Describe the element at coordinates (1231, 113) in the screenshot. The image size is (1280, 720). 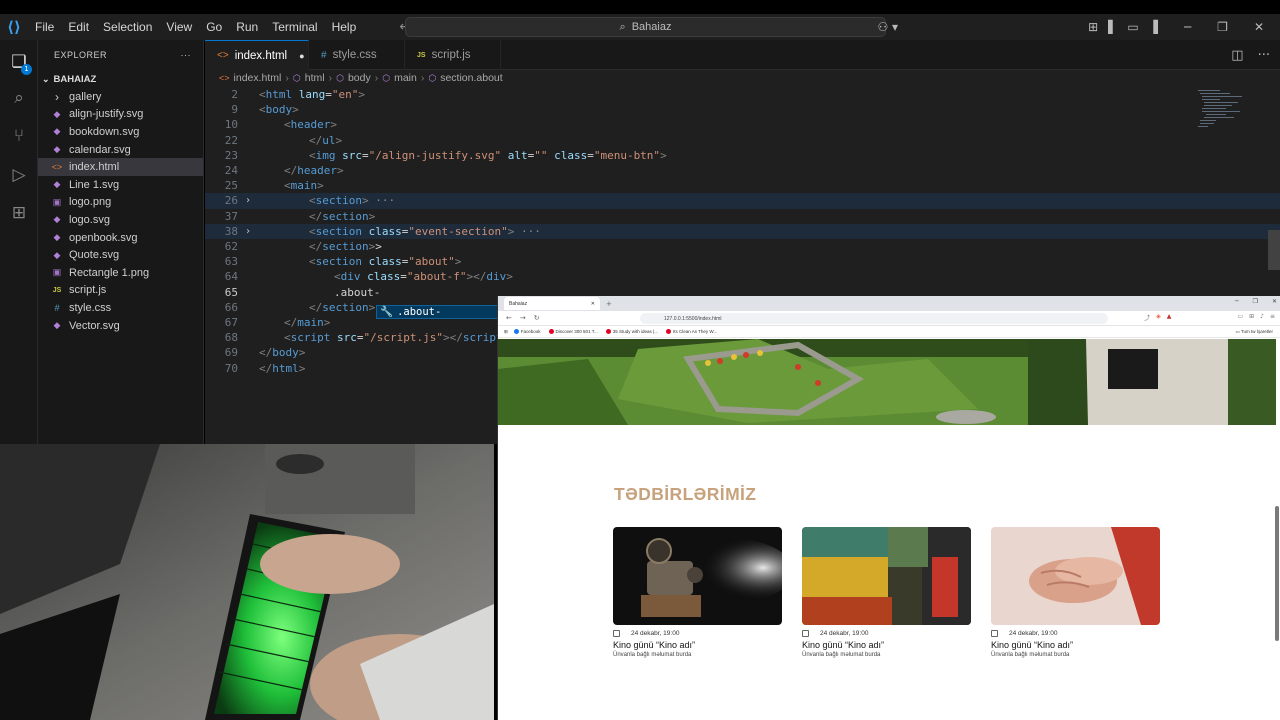
I see `minimap` at that location.